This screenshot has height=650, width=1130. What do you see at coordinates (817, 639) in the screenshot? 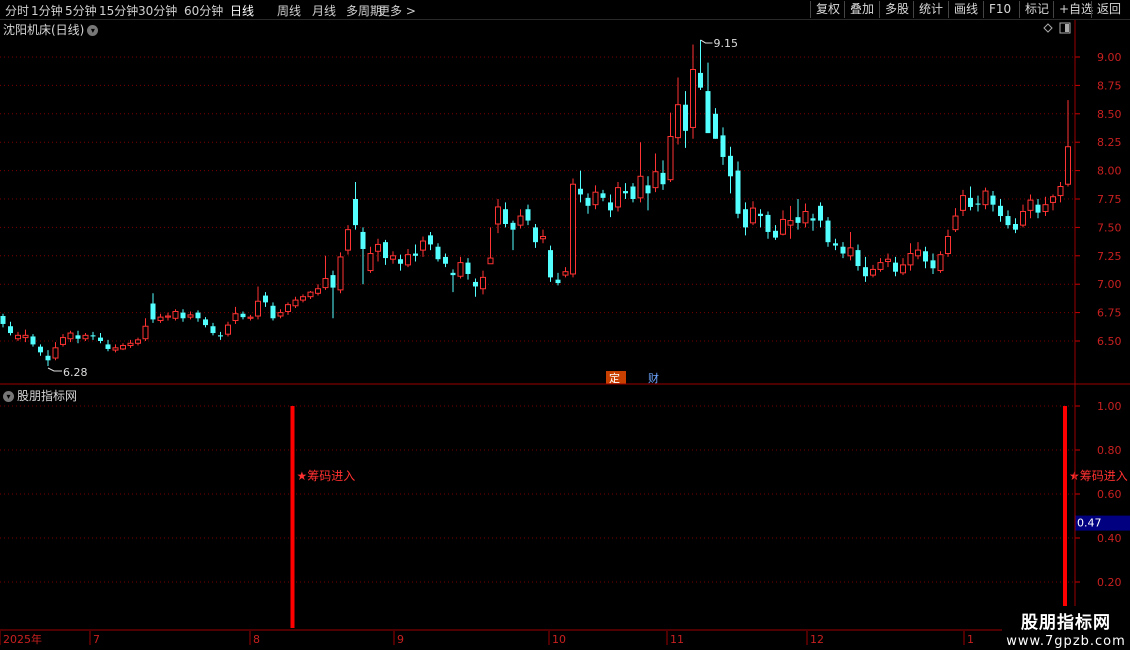
I see `date-label: 12` at bounding box center [817, 639].